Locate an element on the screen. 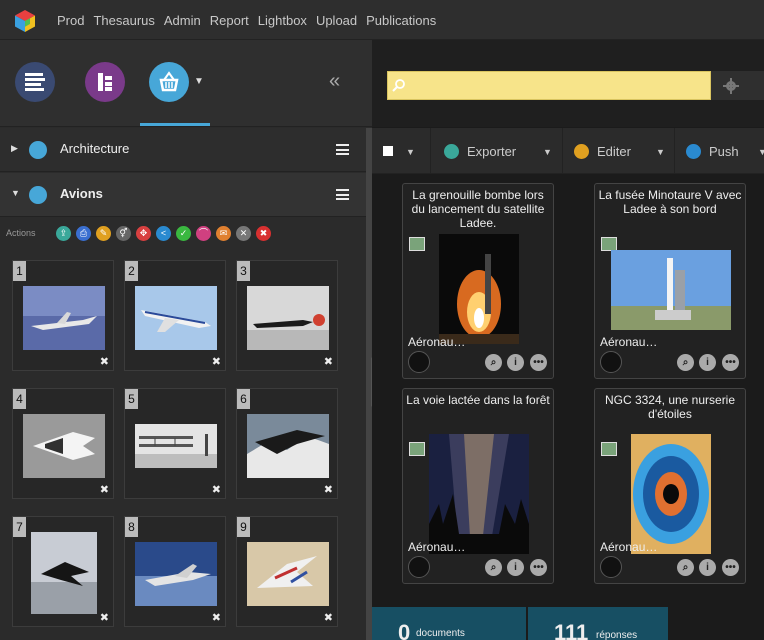 The height and width of the screenshot is (640, 764). active-tab-indicator is located at coordinates (175, 124).